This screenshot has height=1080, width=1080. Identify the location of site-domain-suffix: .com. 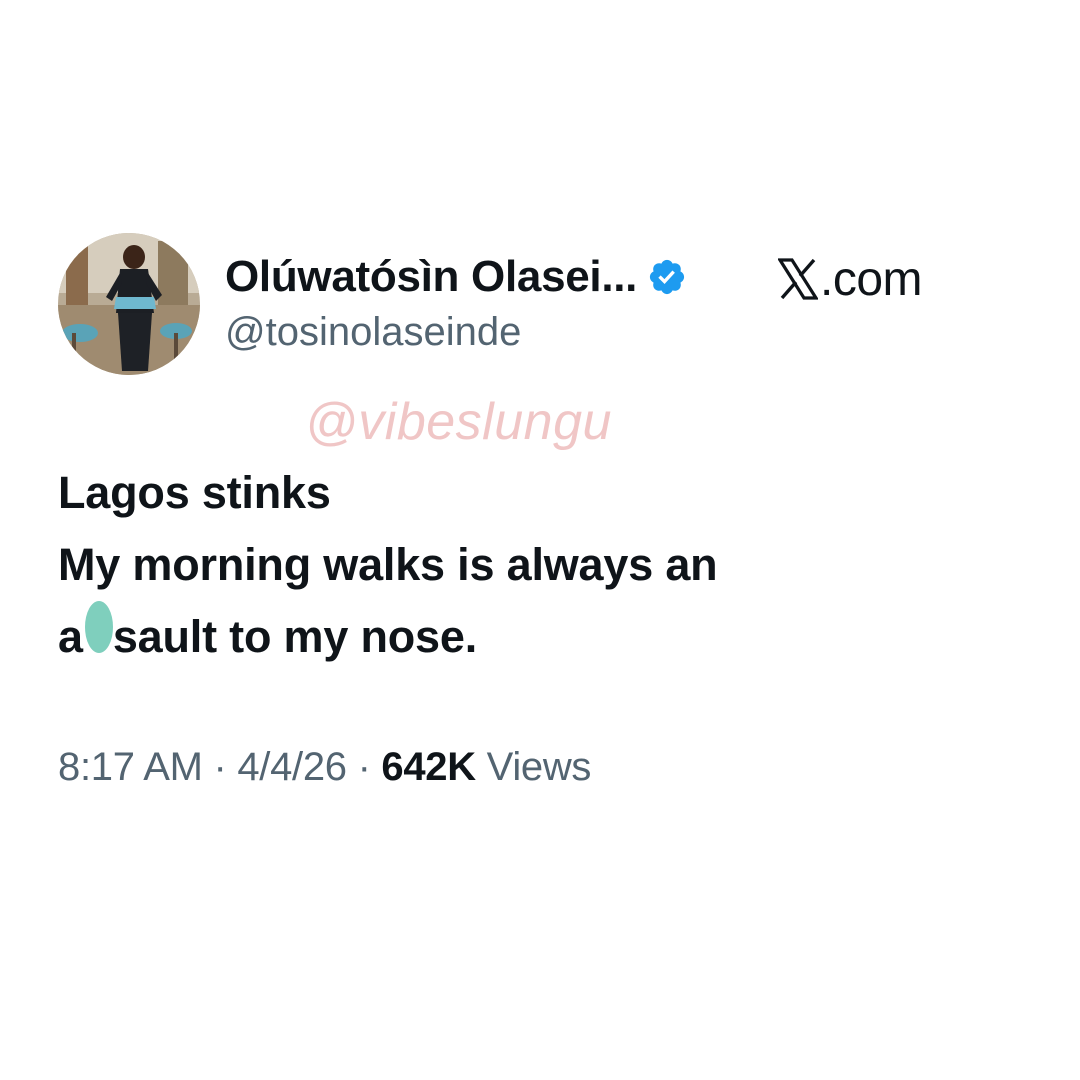
(871, 279).